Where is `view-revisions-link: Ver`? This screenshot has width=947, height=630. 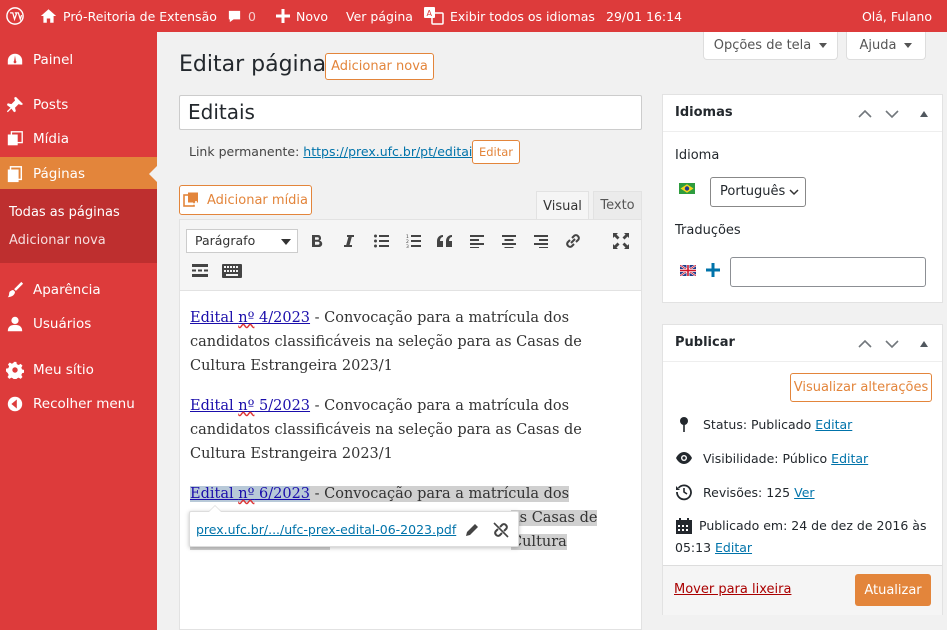 view-revisions-link: Ver is located at coordinates (804, 492).